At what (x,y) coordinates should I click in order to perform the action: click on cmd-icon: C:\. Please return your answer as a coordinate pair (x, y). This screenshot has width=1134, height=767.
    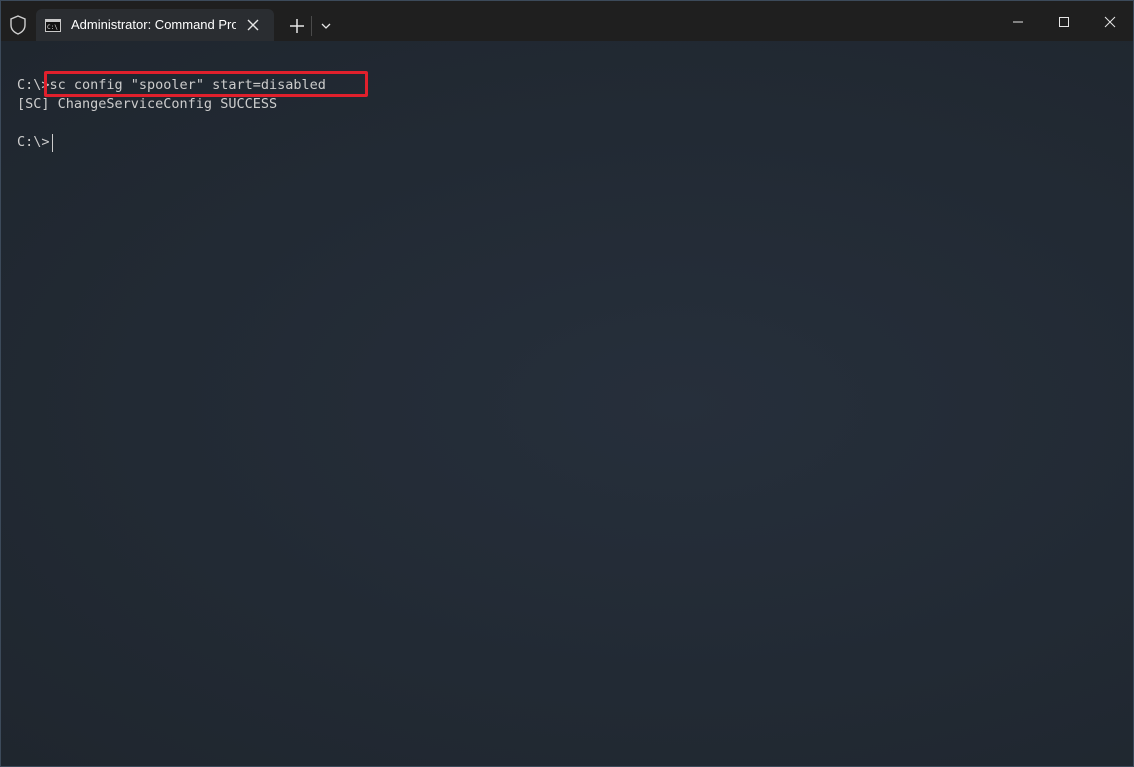
    Looking at the image, I should click on (53, 25).